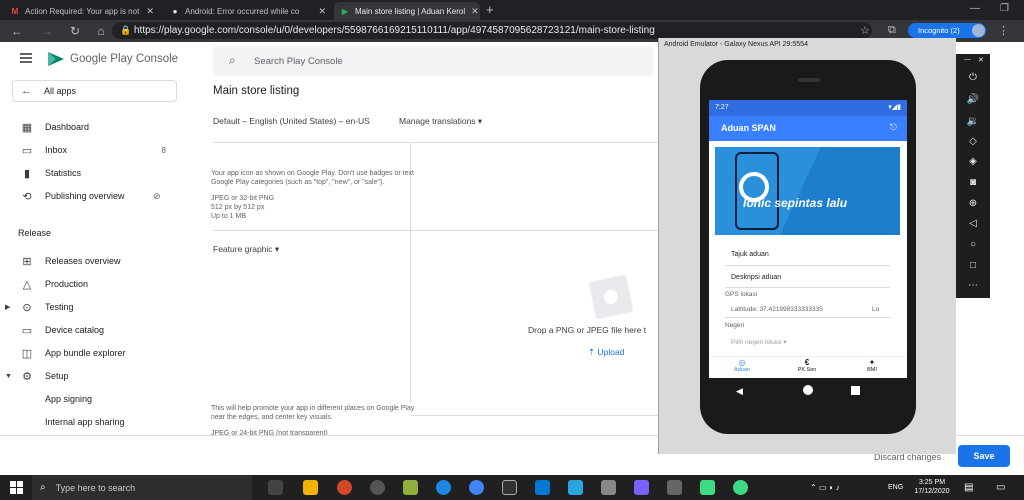 The height and width of the screenshot is (500, 1024). Describe the element at coordinates (895, 487) in the screenshot. I see `language-indicator: ENG` at that location.